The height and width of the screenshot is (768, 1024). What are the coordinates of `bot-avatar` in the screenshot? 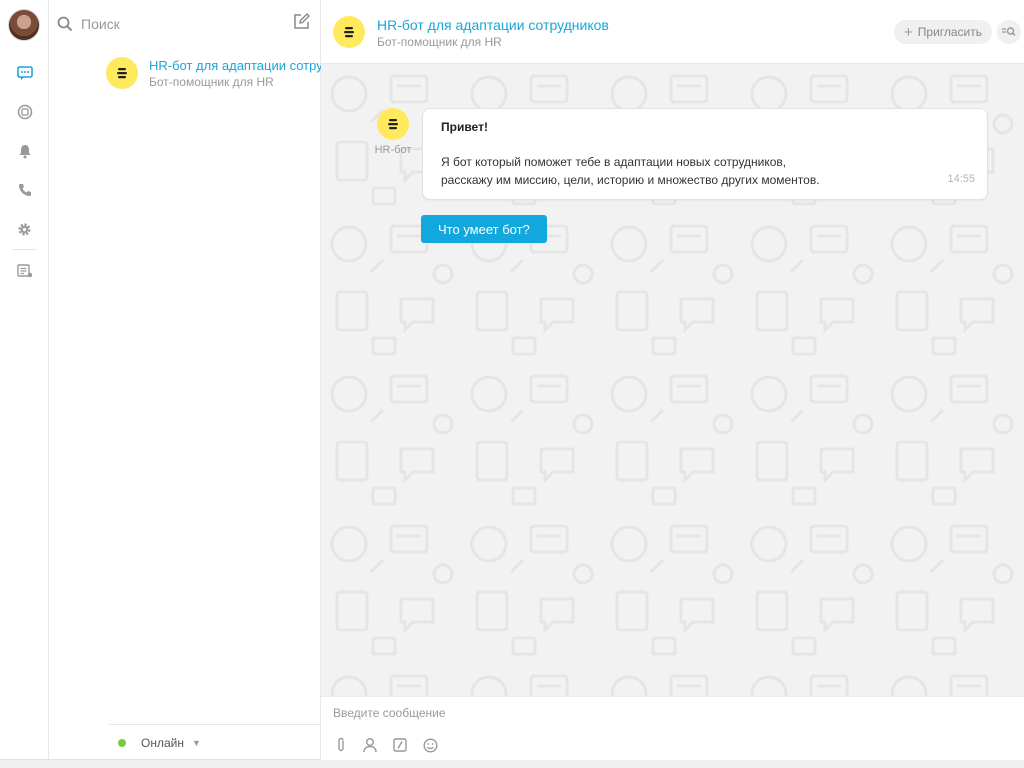 It's located at (122, 73).